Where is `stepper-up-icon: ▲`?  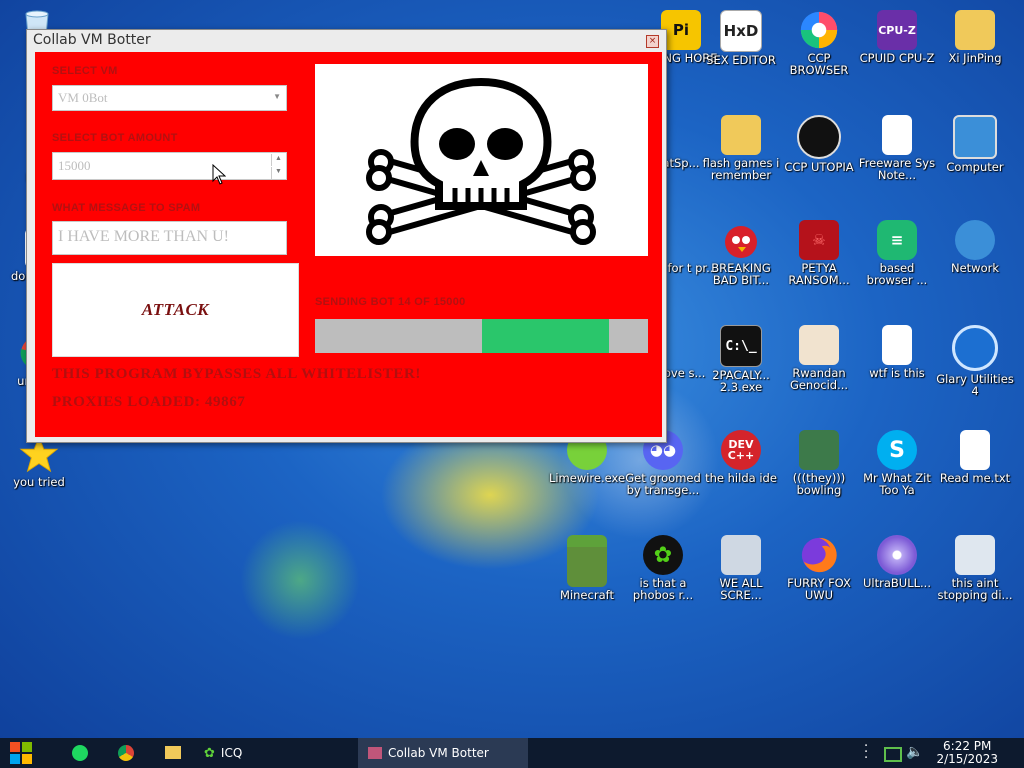
stepper-up-icon: ▲ is located at coordinates (278, 160).